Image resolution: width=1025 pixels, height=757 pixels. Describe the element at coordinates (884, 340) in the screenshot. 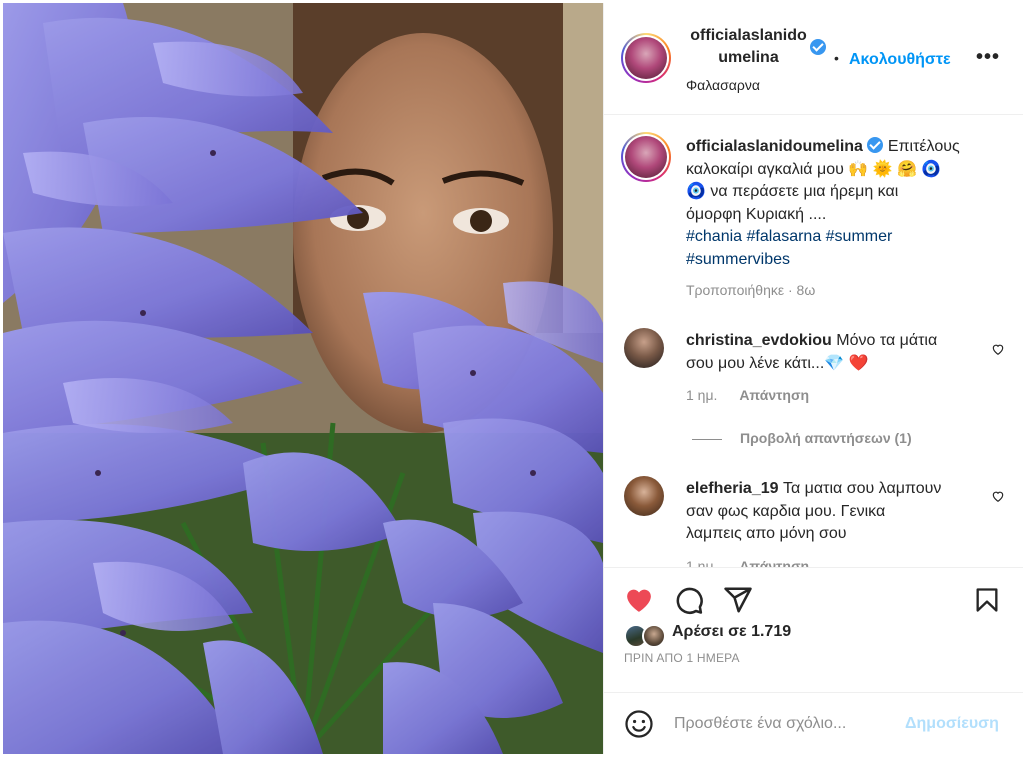

I see `comment-text: Μόνο τα μάτια` at that location.